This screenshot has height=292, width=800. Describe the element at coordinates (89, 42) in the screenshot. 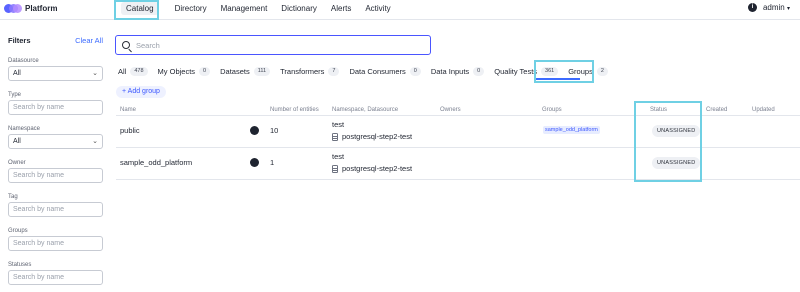

I see `clear-all-button: Clear All` at that location.